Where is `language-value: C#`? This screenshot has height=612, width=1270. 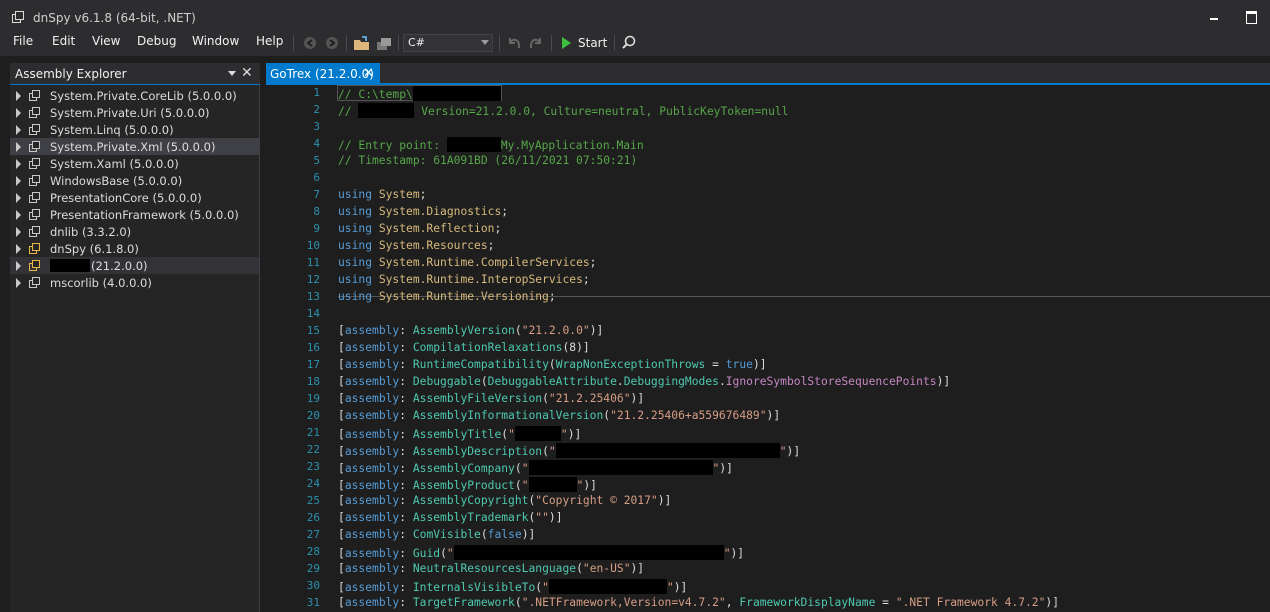 language-value: C# is located at coordinates (416, 42).